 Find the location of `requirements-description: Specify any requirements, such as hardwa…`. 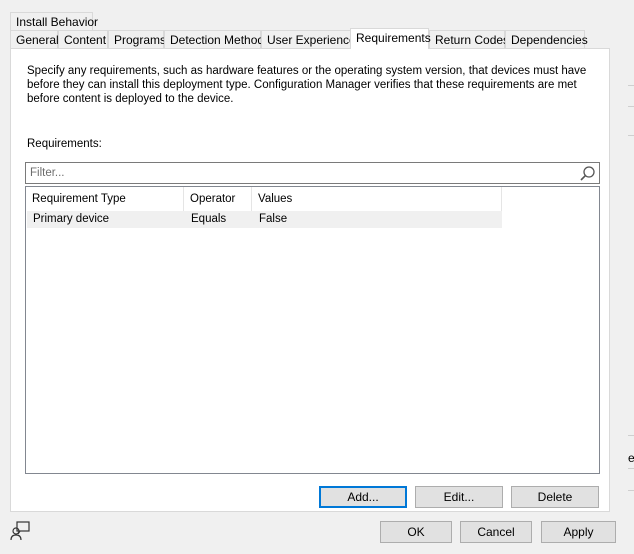

requirements-description: Specify any requirements, such as hardwa… is located at coordinates (307, 85).